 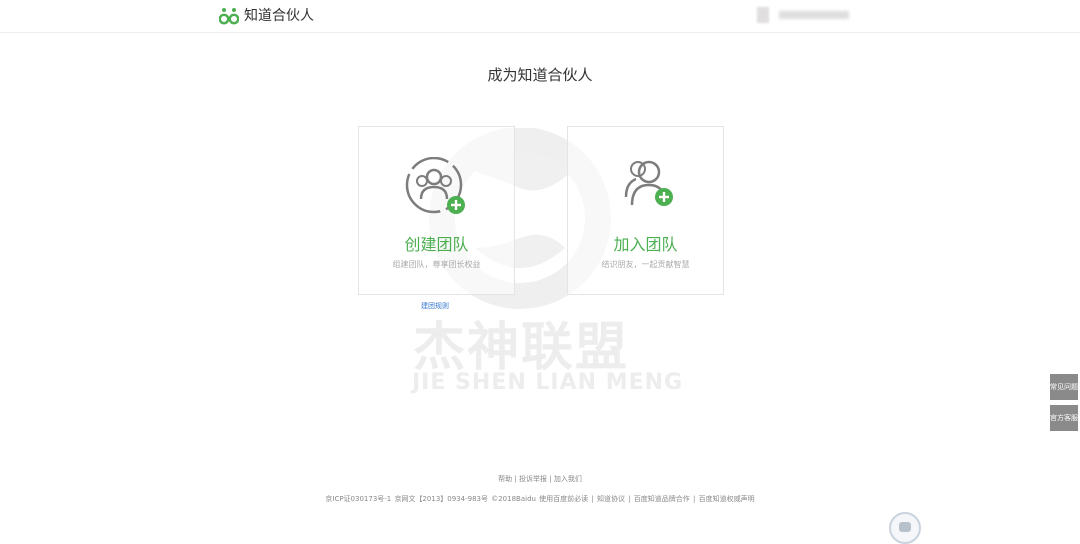 I want to click on join-team-card: 加入团队 结识朋友，一起贡献智慧, so click(x=645, y=210).